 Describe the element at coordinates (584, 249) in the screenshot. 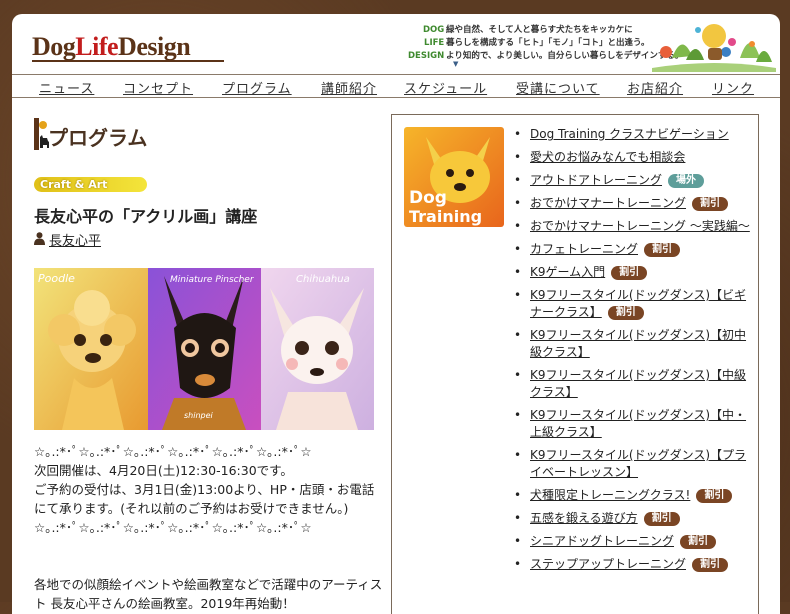

I see `class-link-cafe: カフェトレーニング` at that location.